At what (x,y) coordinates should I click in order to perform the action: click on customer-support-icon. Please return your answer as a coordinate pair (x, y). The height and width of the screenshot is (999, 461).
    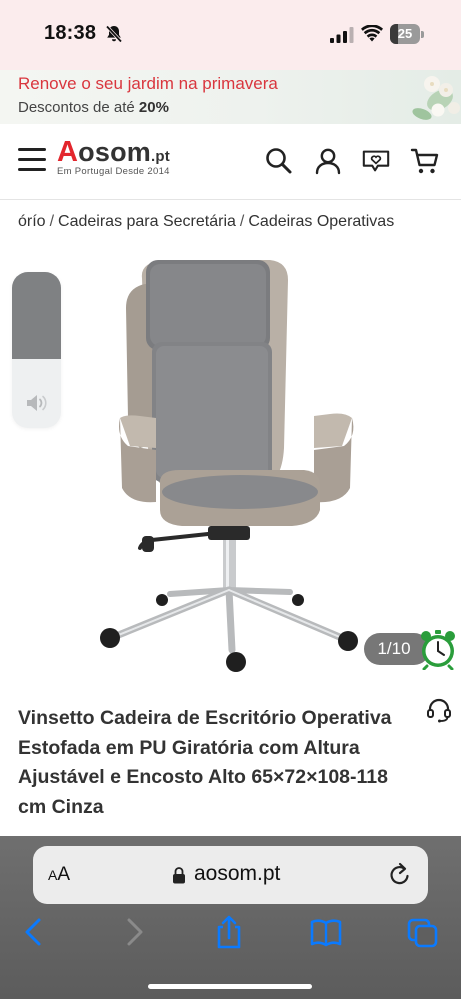
    Looking at the image, I should click on (439, 710).